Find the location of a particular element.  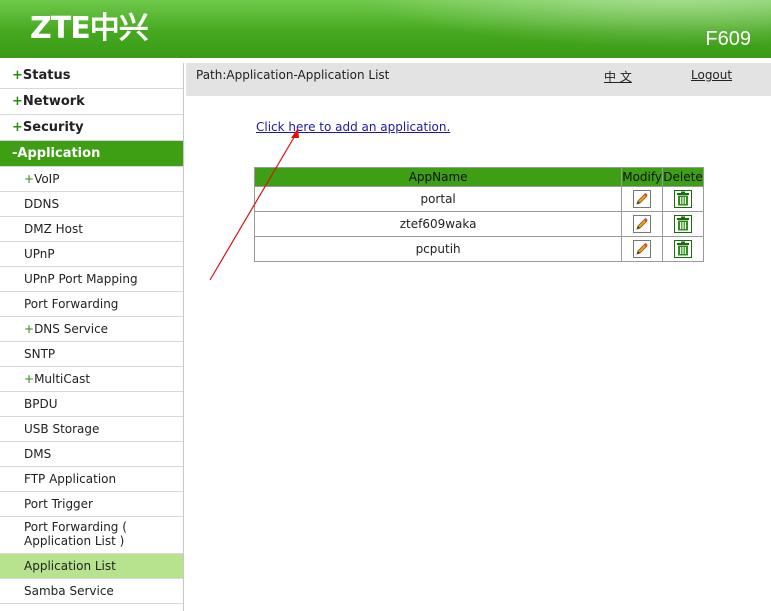

app-name-cell: pcputih is located at coordinates (438, 249).